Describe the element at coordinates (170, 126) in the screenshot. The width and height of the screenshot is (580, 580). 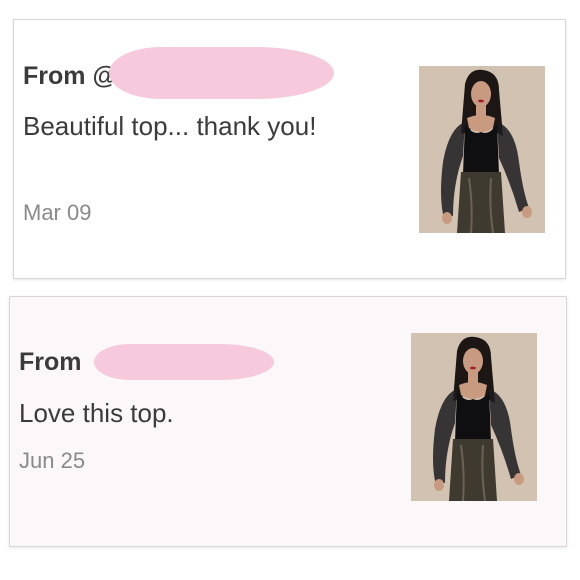
I see `review-message: Beautiful top... thank you!` at that location.